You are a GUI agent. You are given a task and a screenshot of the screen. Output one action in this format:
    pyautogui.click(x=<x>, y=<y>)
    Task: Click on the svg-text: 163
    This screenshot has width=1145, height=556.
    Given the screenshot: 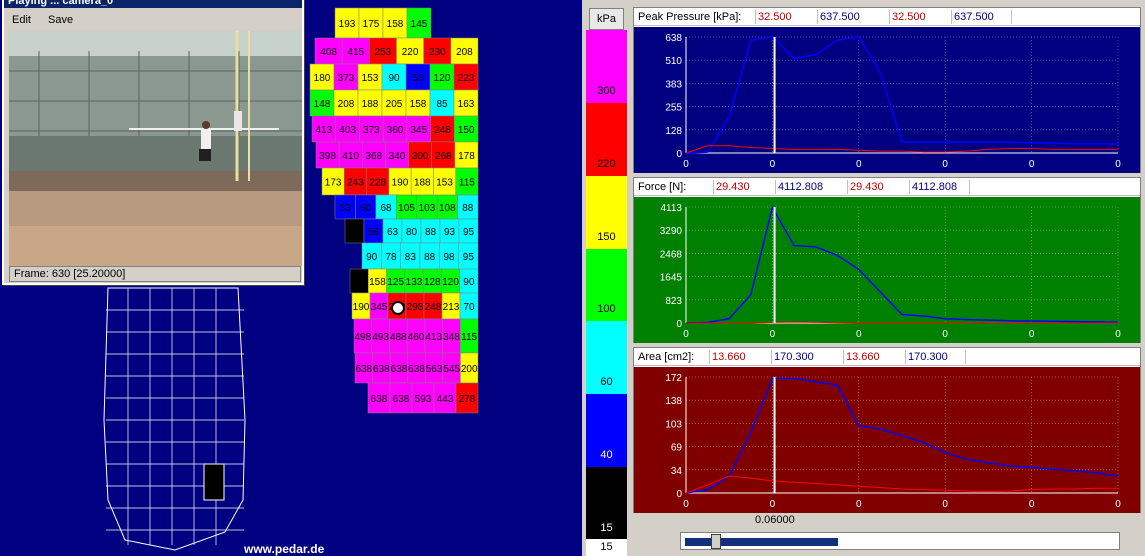 What is the action you would take?
    pyautogui.click(x=466, y=104)
    